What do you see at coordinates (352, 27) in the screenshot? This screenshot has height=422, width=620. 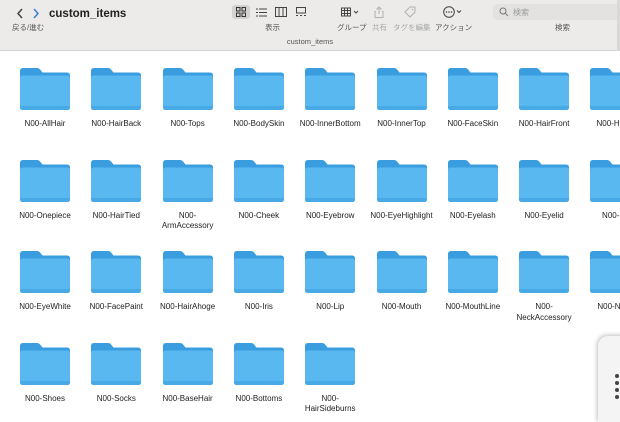 I see `group-label: グループ` at bounding box center [352, 27].